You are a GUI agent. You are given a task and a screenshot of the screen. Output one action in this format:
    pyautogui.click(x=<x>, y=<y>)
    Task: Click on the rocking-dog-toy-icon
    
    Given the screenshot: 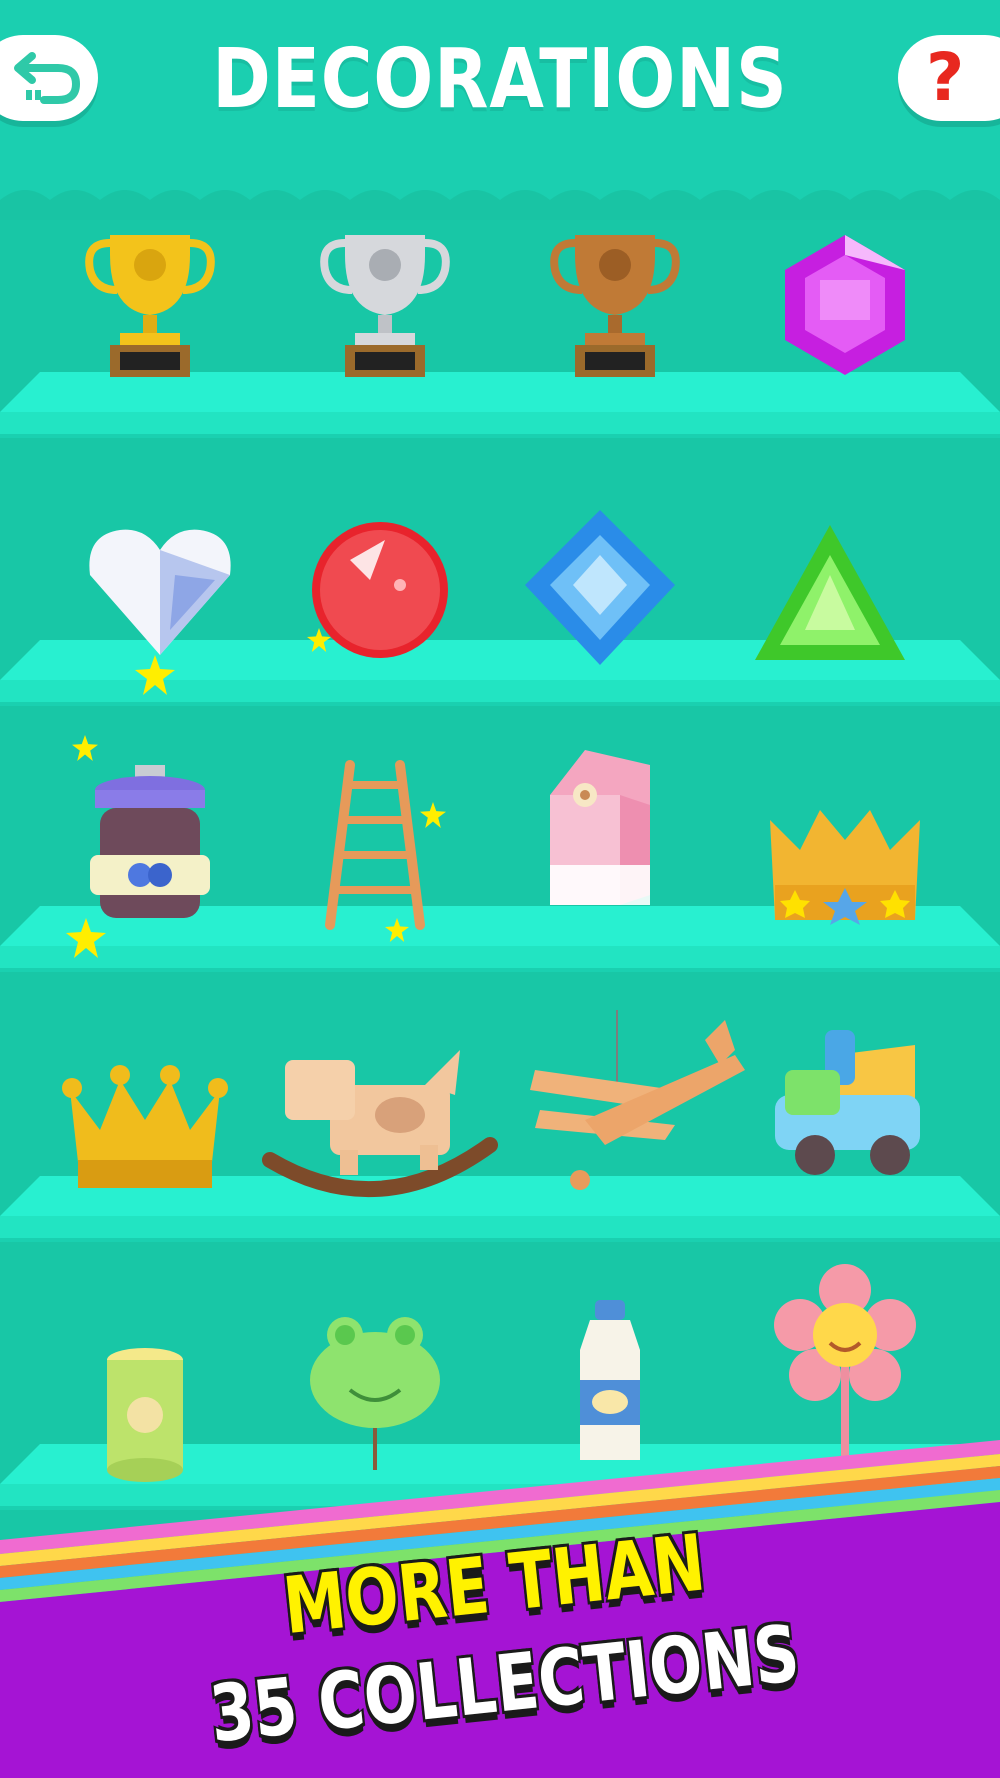 What is the action you would take?
    pyautogui.click(x=380, y=1124)
    